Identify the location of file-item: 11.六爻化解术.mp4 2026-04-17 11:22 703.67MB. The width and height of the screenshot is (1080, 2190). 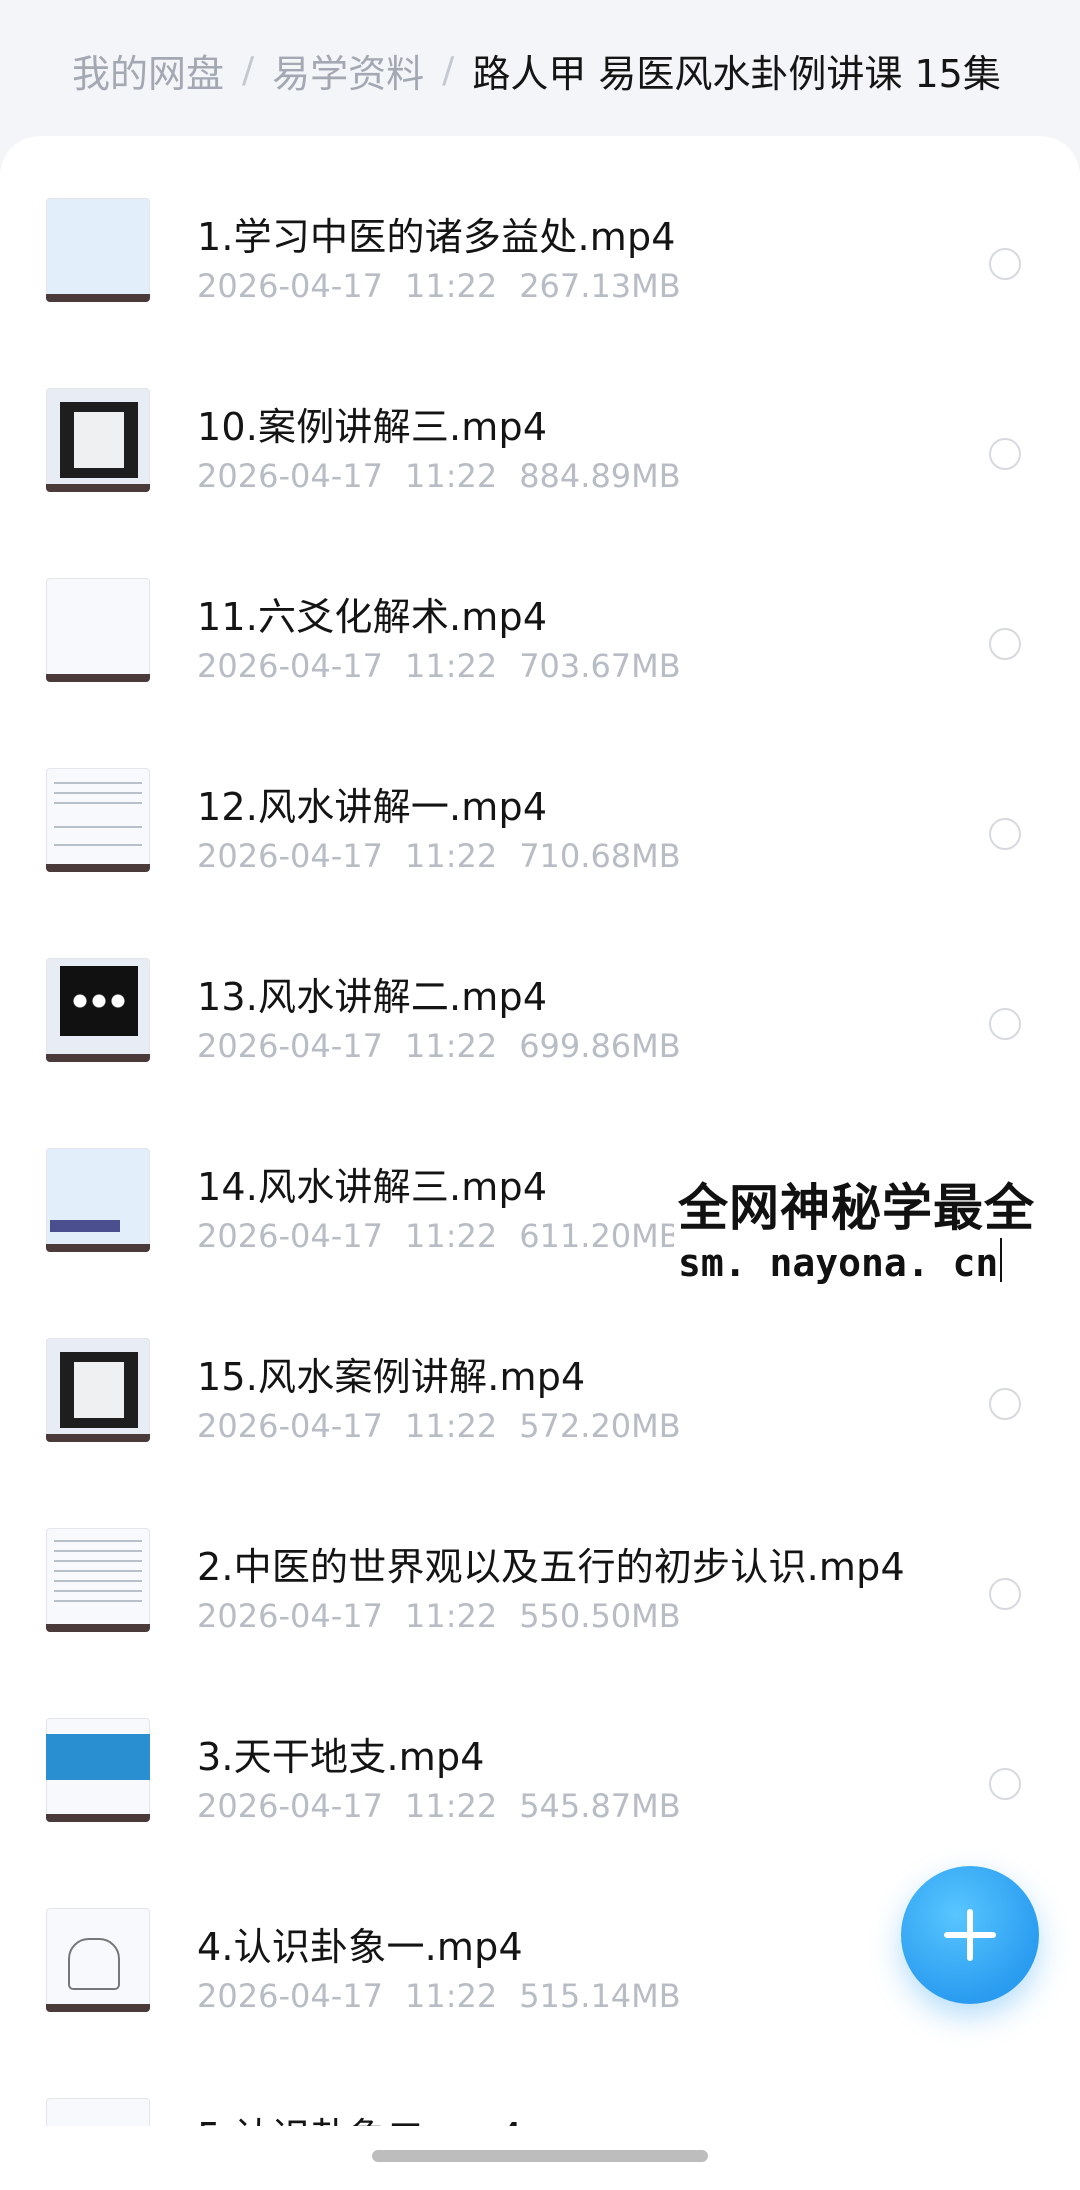
(540, 611).